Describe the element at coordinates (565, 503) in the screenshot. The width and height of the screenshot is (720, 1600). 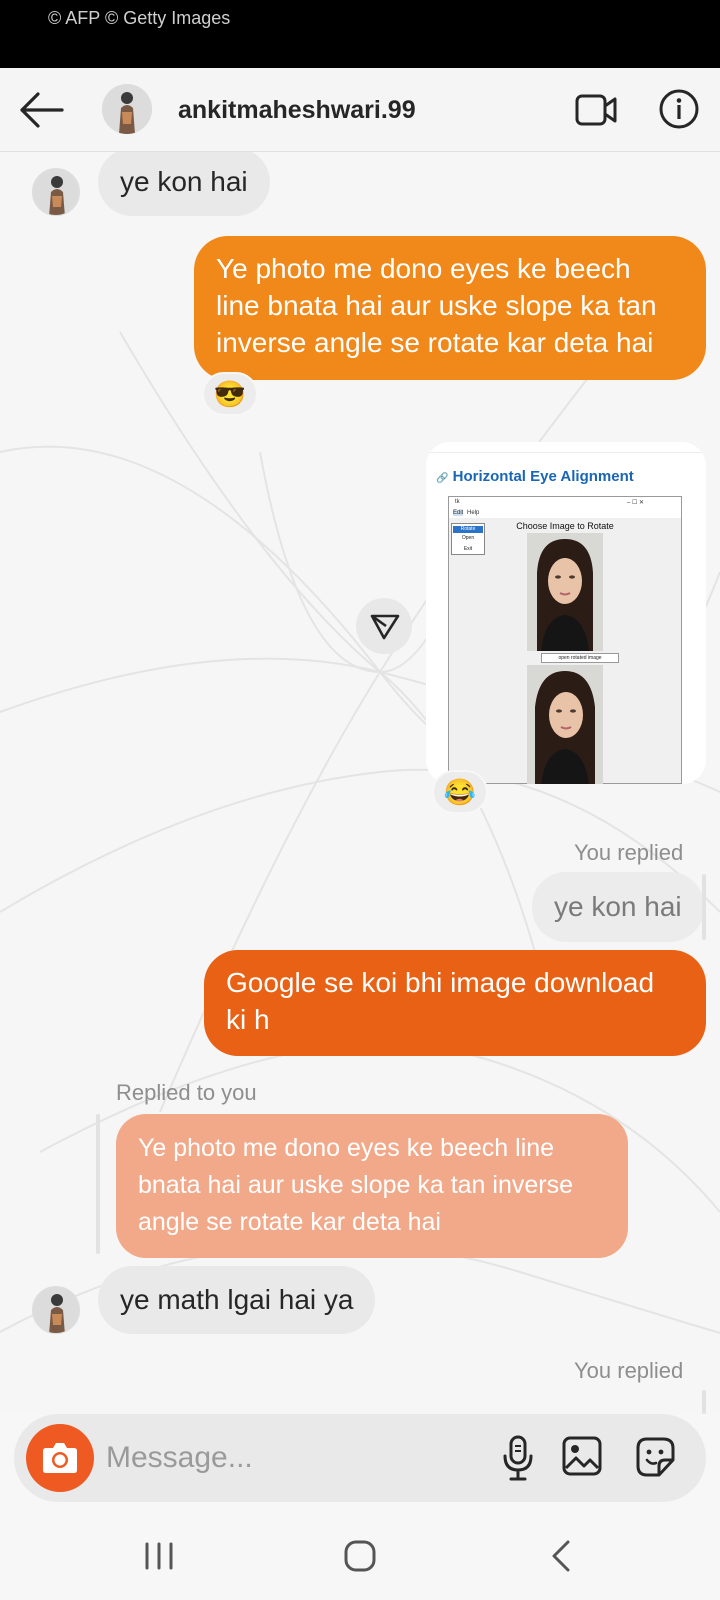
I see `window-titlebar: tk – ☐ ✕` at that location.